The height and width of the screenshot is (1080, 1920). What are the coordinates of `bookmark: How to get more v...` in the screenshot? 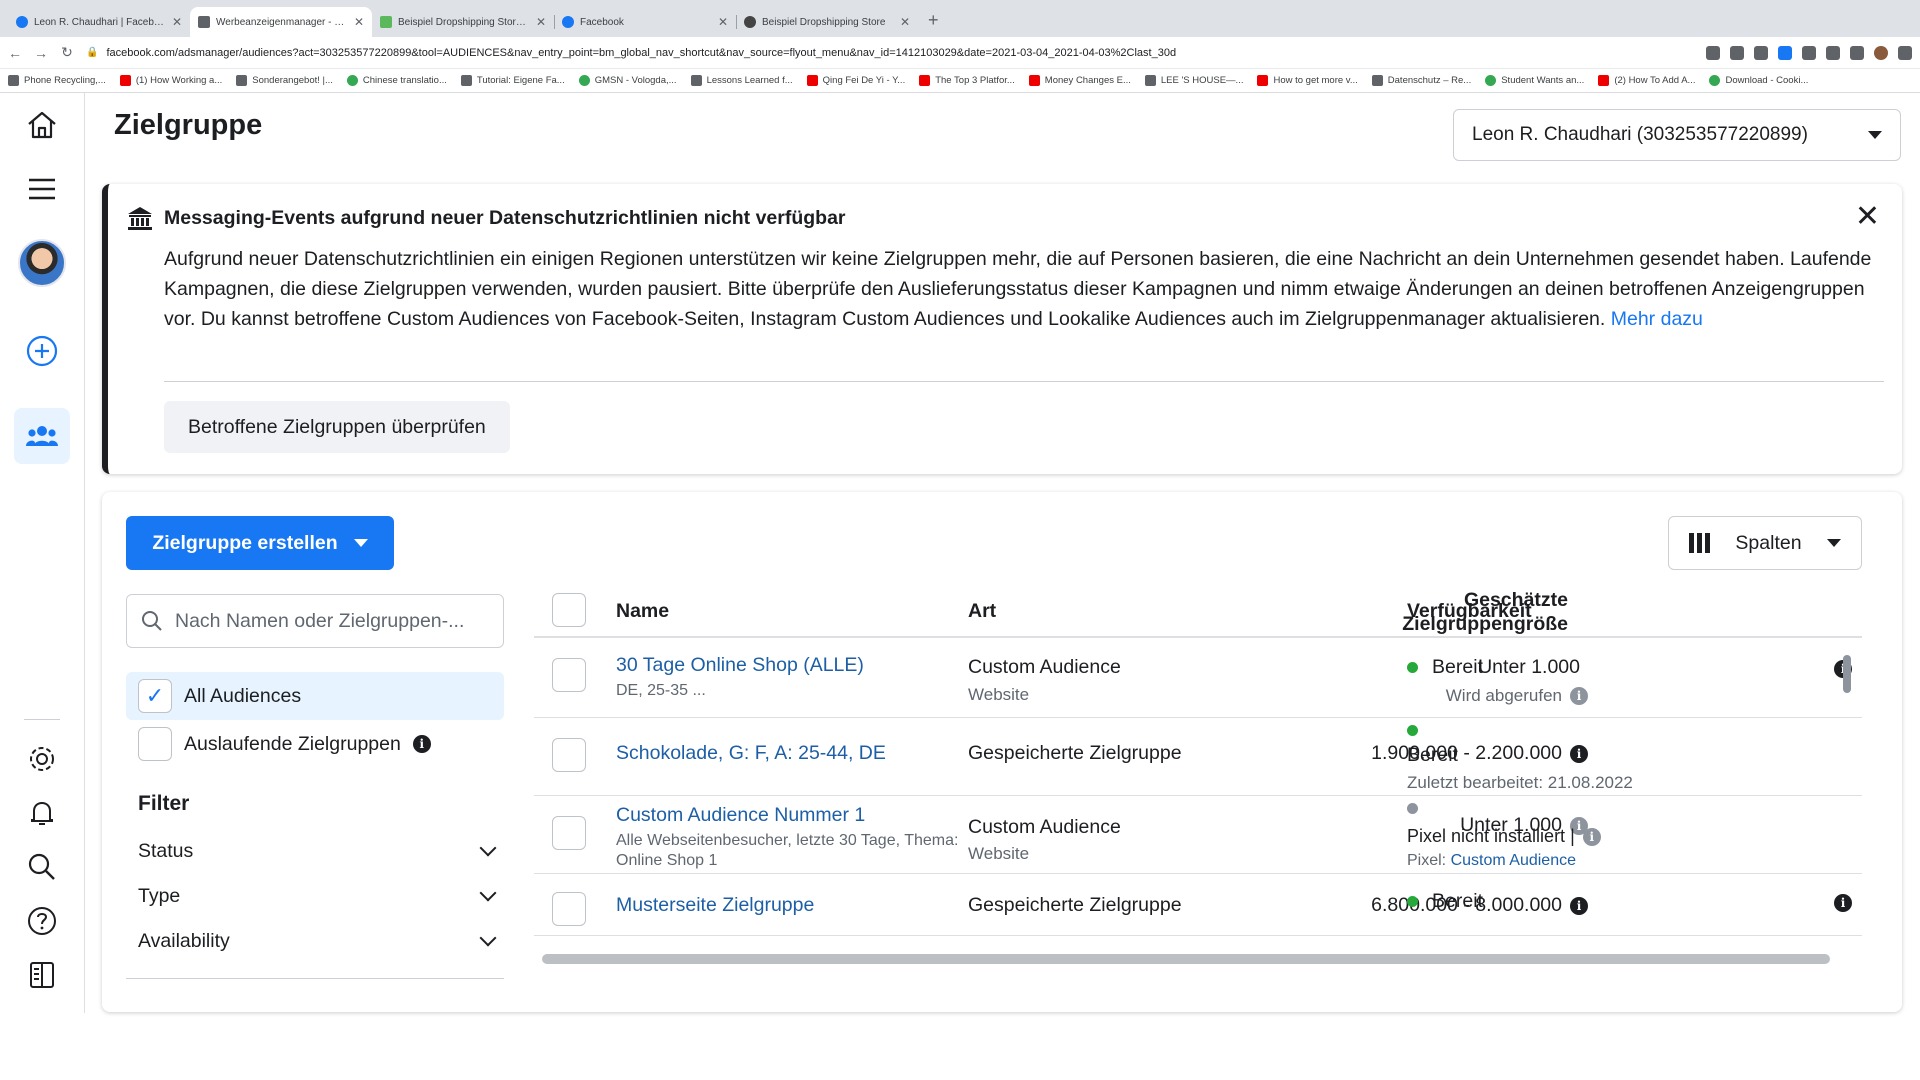 It's located at (1307, 80).